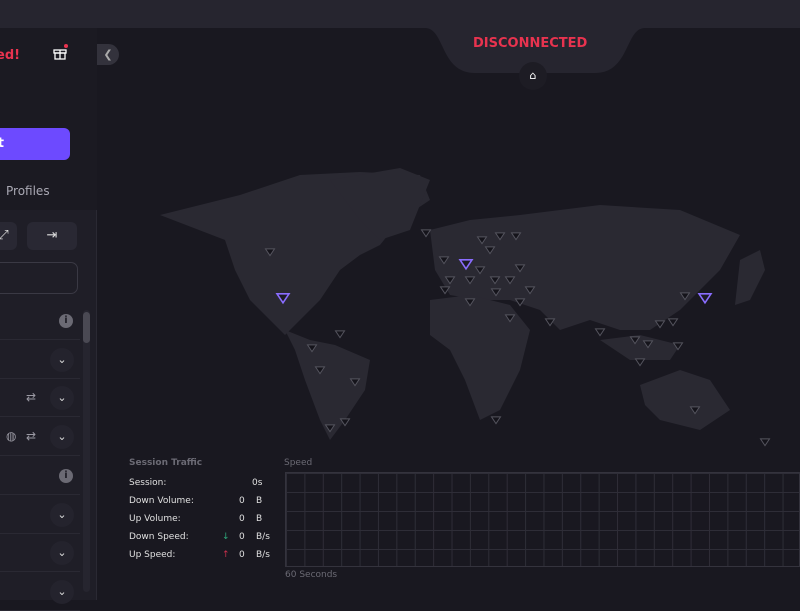  What do you see at coordinates (60, 52) in the screenshot?
I see `gift-icon` at bounding box center [60, 52].